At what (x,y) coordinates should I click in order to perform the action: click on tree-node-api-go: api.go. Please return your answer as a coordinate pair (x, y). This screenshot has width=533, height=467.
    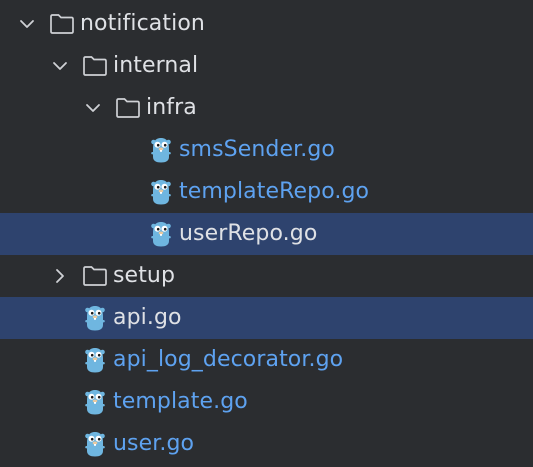
    Looking at the image, I should click on (266, 318).